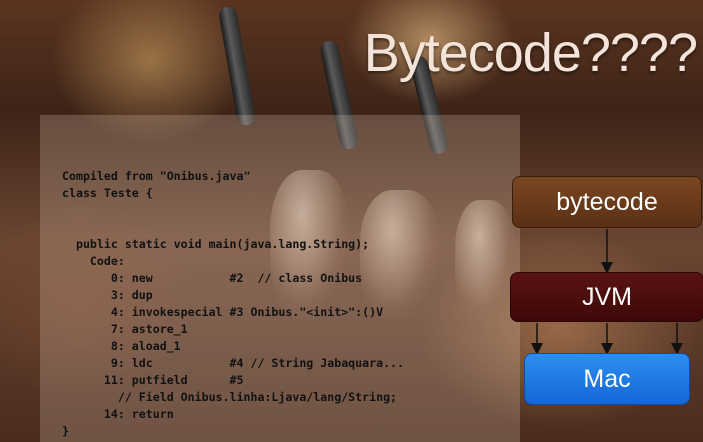 The width and height of the screenshot is (703, 442). What do you see at coordinates (607, 202) in the screenshot?
I see `bytecode-box: bytecode` at bounding box center [607, 202].